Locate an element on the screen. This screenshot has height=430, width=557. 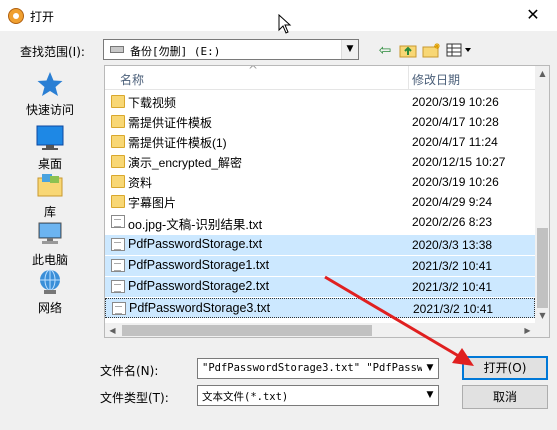
file-date: 2020/4/29 9:24 is located at coordinates (452, 202).